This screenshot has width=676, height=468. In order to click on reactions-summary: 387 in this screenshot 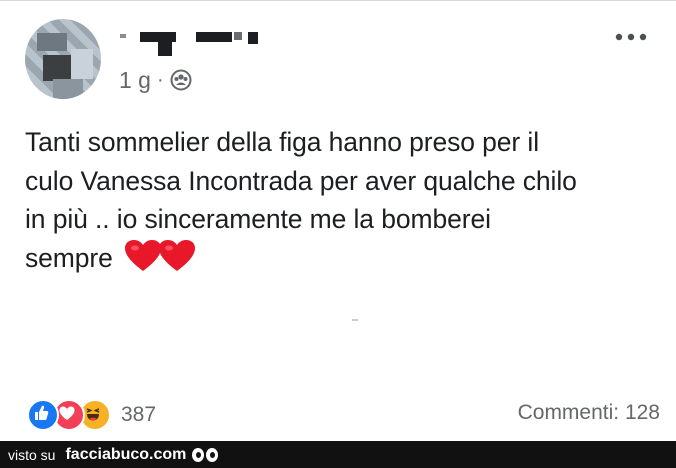, I will do `click(91, 415)`.